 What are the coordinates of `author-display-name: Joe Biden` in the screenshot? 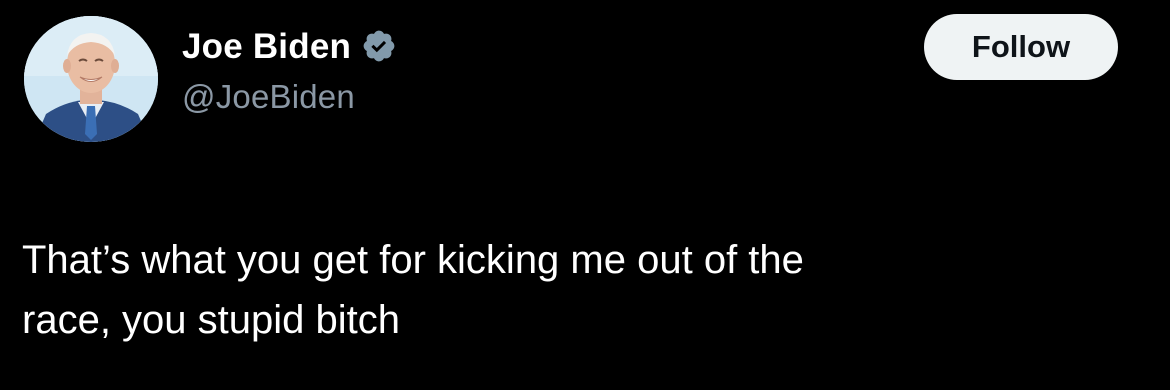 It's located at (266, 46).